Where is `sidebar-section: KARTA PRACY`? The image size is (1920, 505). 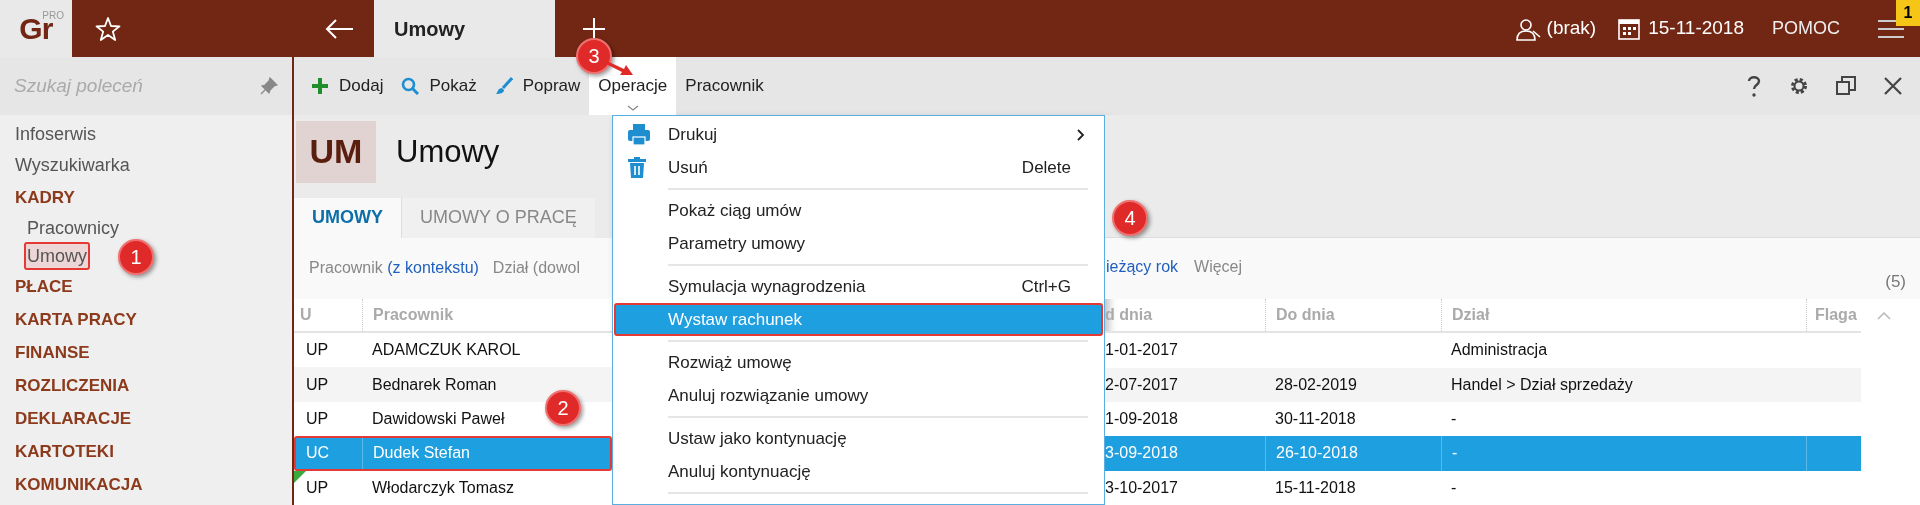
sidebar-section: KARTA PRACY is located at coordinates (76, 319).